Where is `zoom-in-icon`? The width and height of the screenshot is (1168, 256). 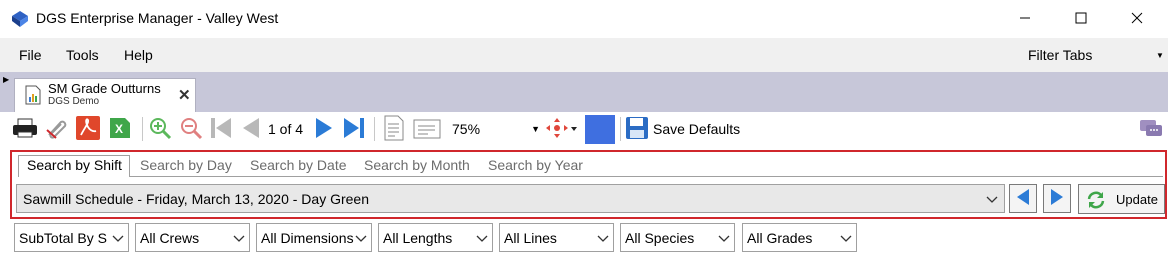 zoom-in-icon is located at coordinates (160, 129).